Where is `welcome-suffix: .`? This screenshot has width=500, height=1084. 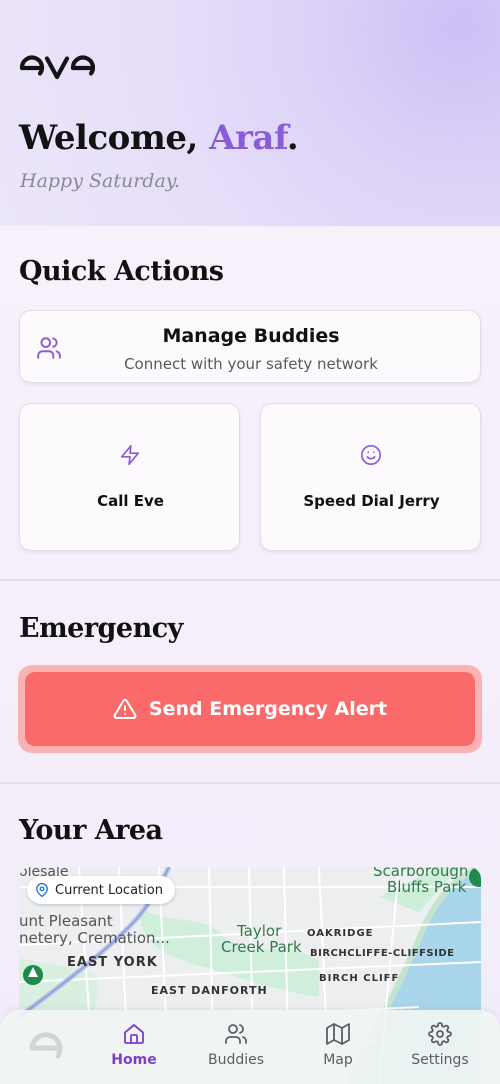 welcome-suffix: . is located at coordinates (292, 138).